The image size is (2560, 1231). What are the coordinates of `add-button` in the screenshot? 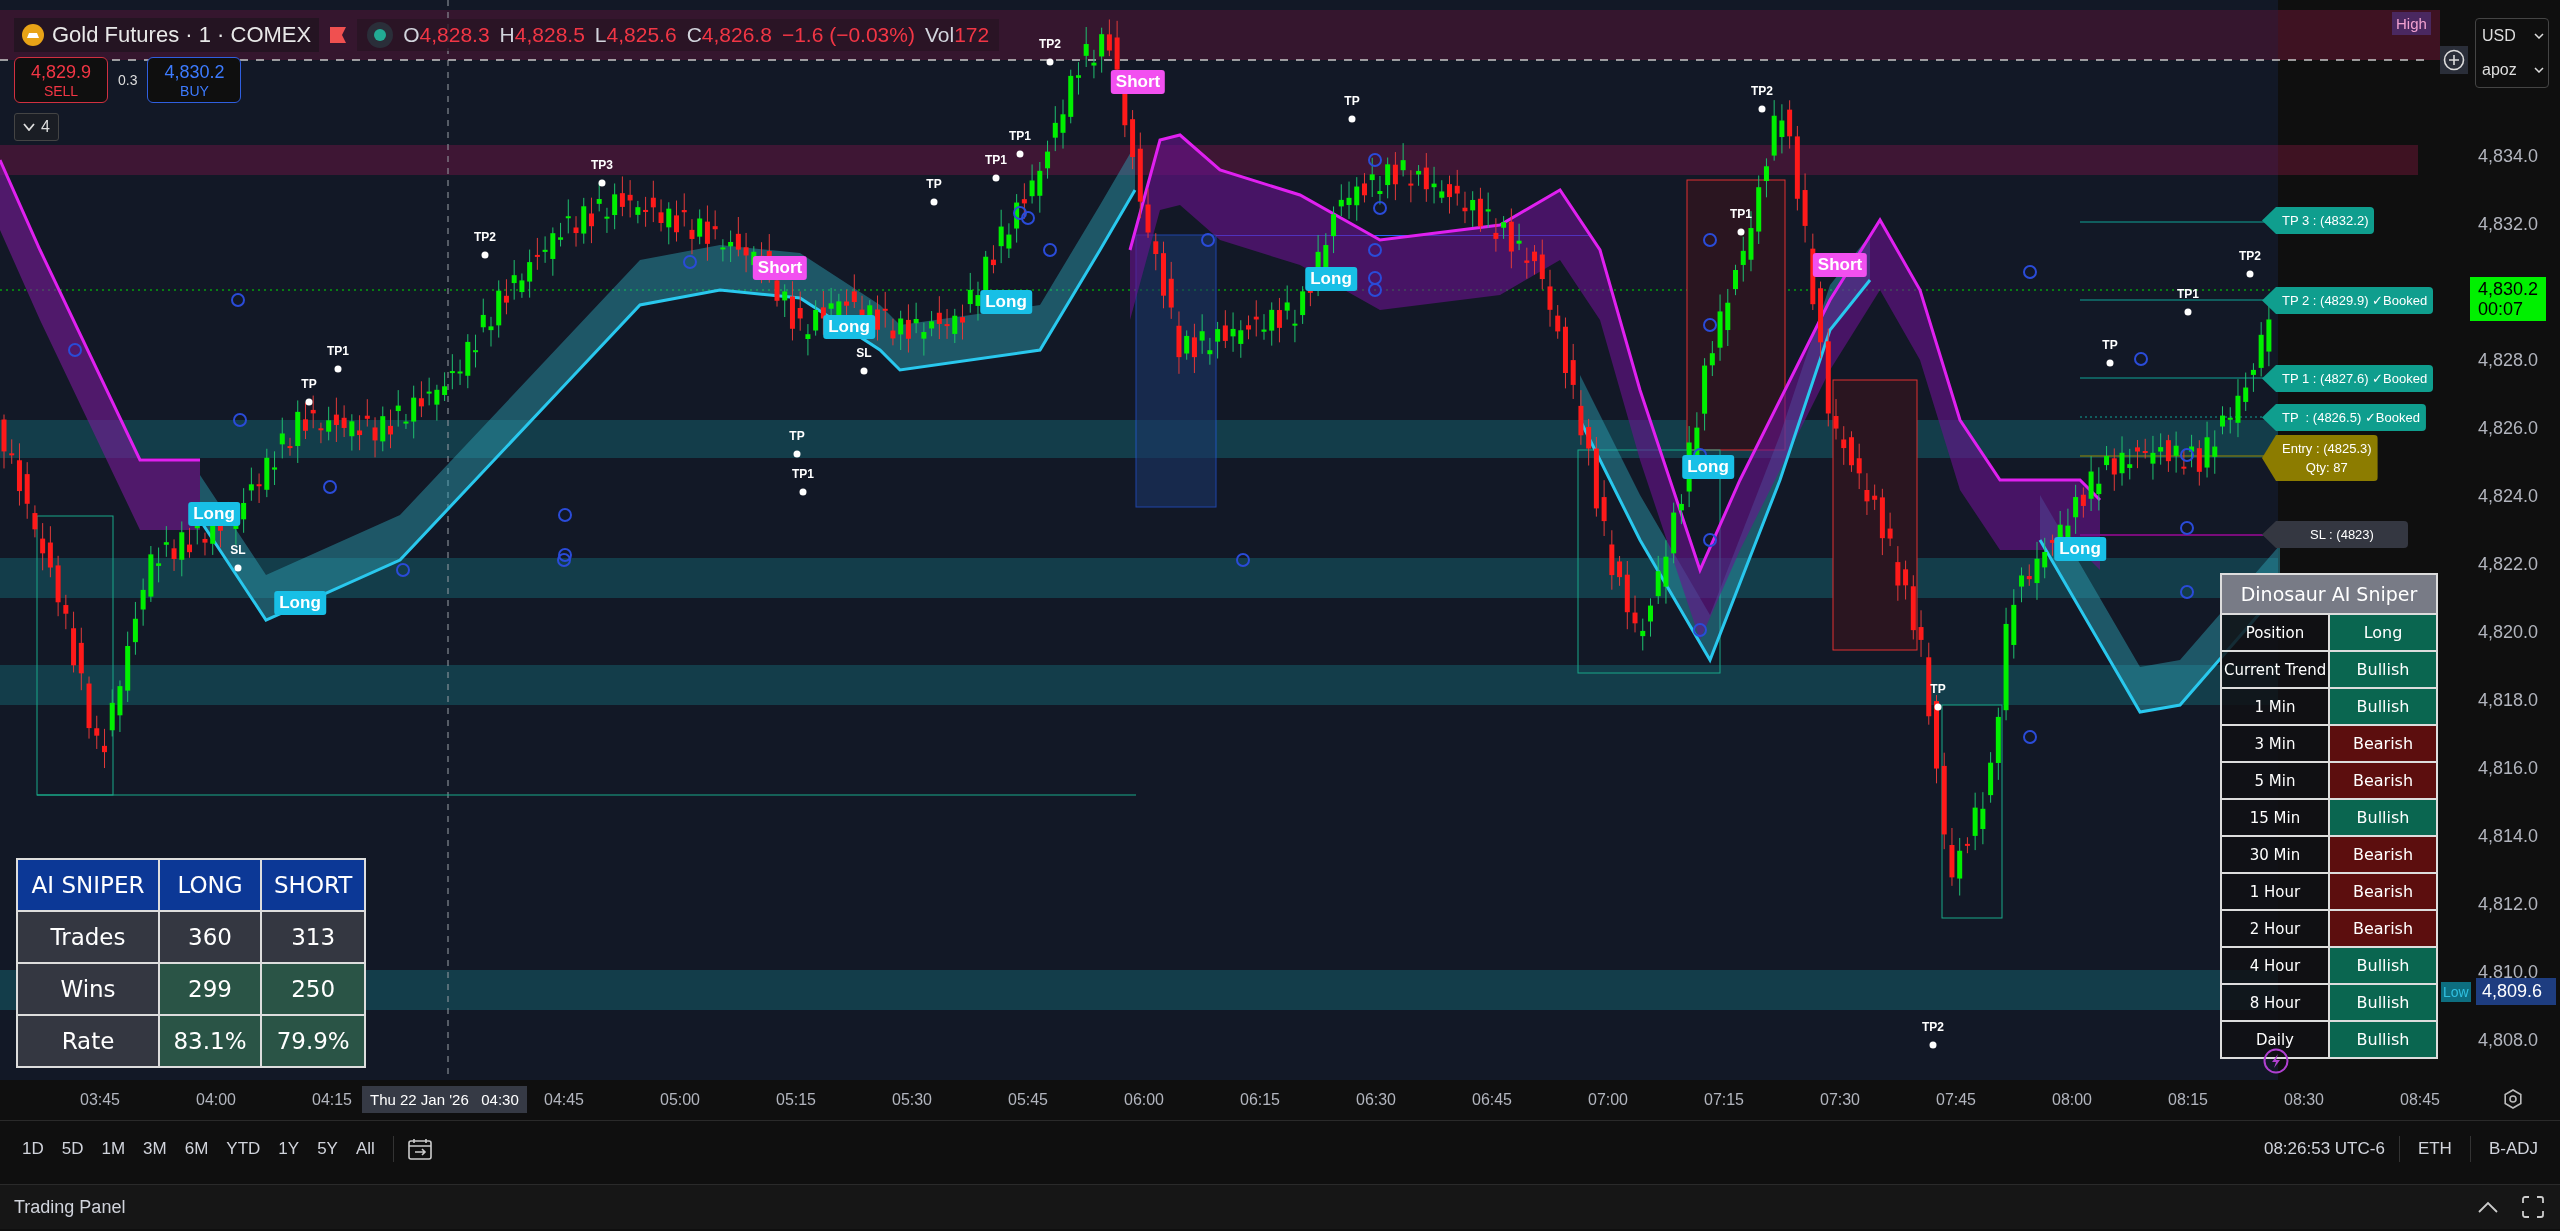 It's located at (2454, 60).